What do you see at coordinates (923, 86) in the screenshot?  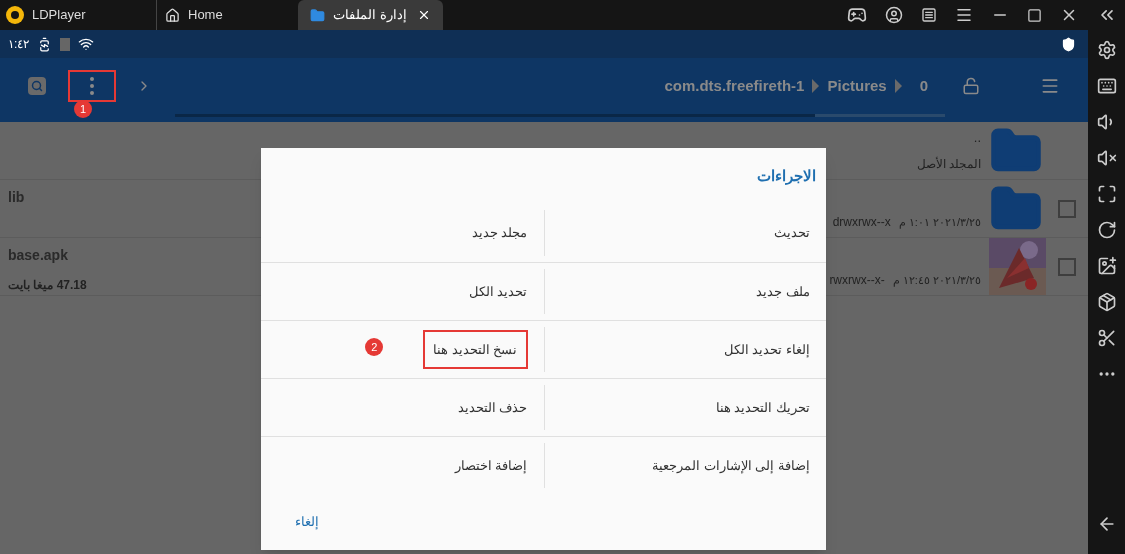 I see `breadcrumb-item: 0` at bounding box center [923, 86].